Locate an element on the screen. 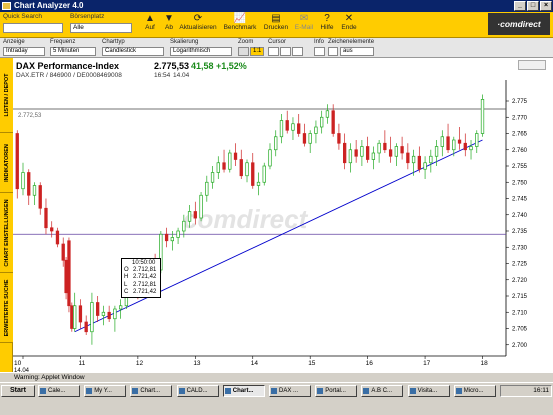 The image size is (553, 415). range-select: Intraday is located at coordinates (24, 51).